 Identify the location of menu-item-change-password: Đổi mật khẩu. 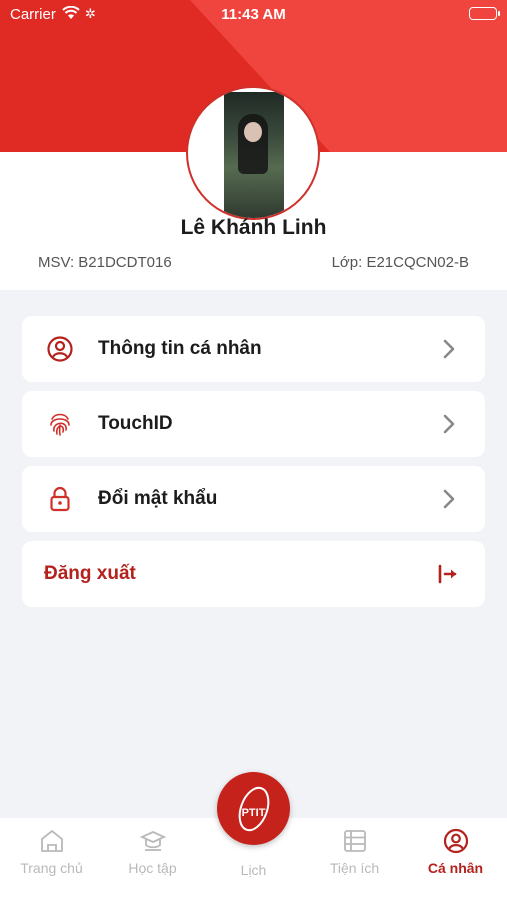
(253, 499).